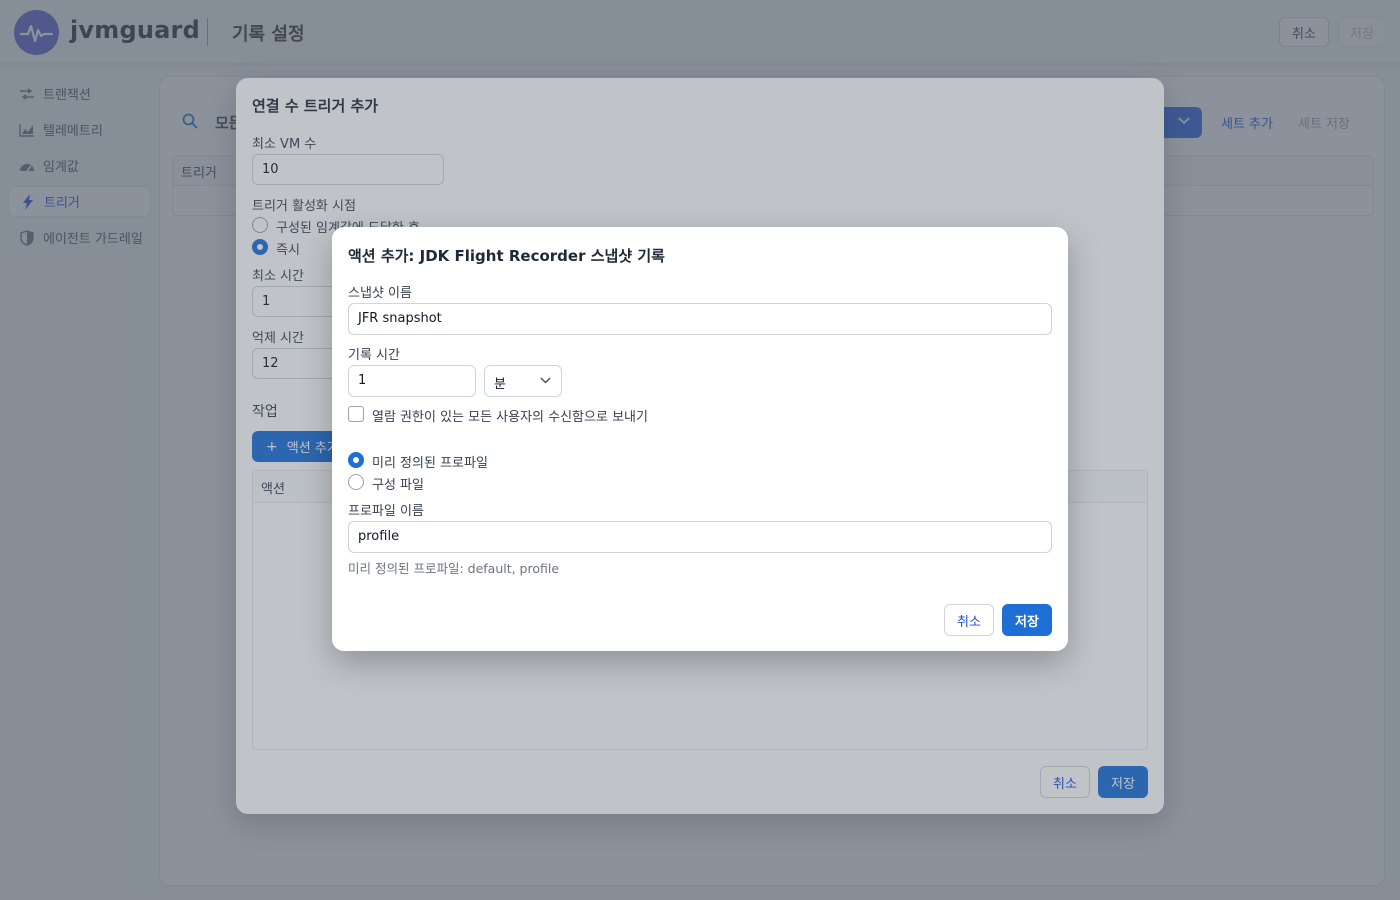 Image resolution: width=1400 pixels, height=900 pixels. I want to click on profile-name-label: 프로파일 이름, so click(386, 511).